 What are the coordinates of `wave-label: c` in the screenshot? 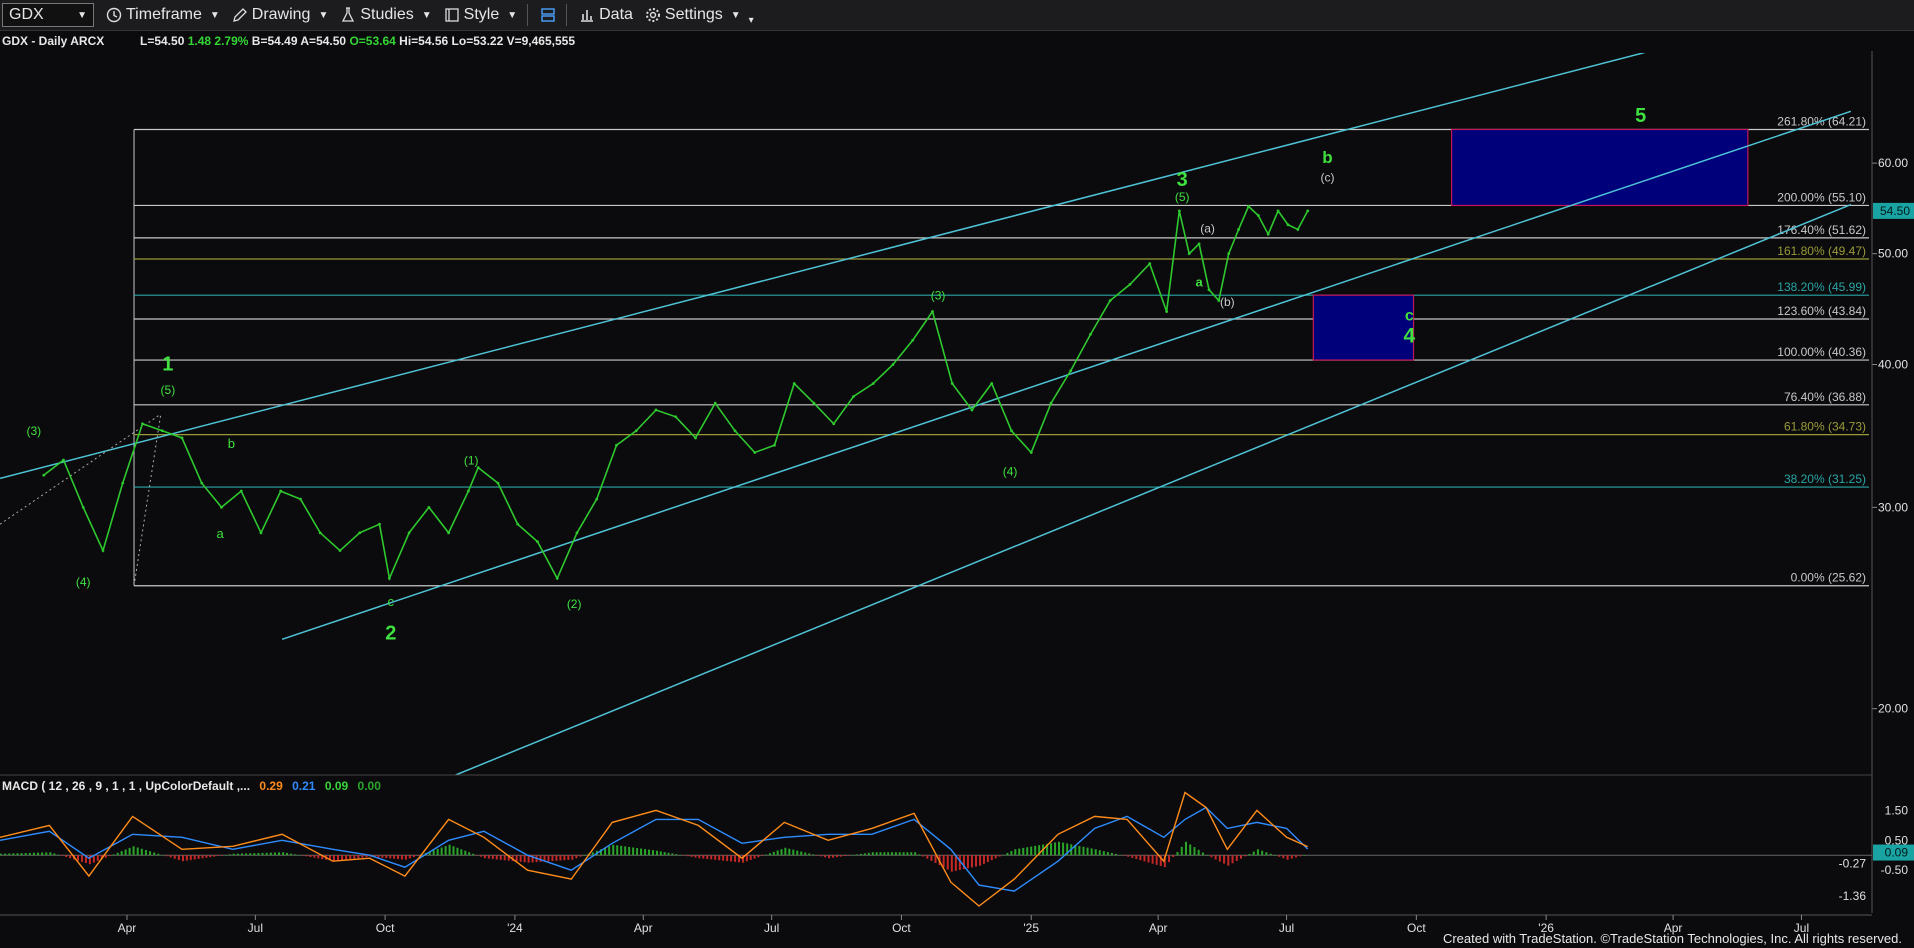 It's located at (1409, 316).